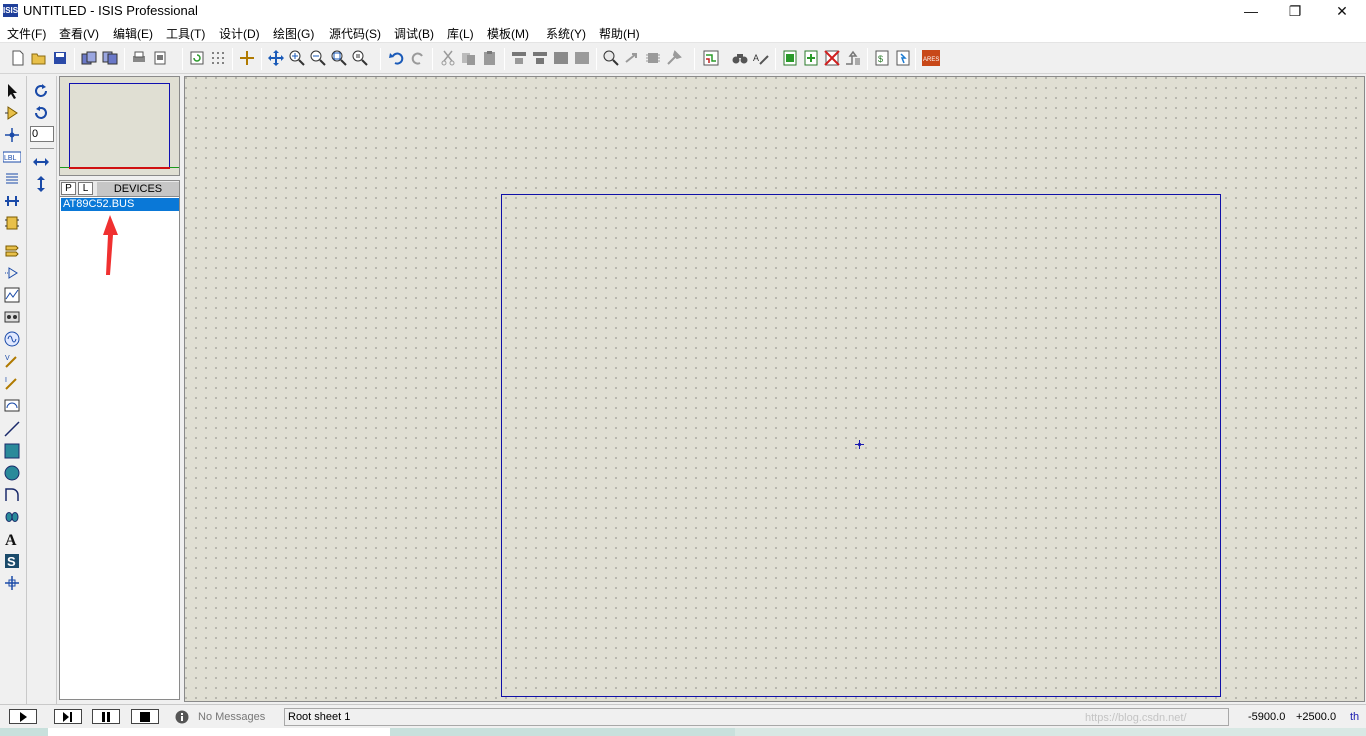  What do you see at coordinates (119, 188) in the screenshot?
I see `device-selector-header: P L DEVICES` at bounding box center [119, 188].